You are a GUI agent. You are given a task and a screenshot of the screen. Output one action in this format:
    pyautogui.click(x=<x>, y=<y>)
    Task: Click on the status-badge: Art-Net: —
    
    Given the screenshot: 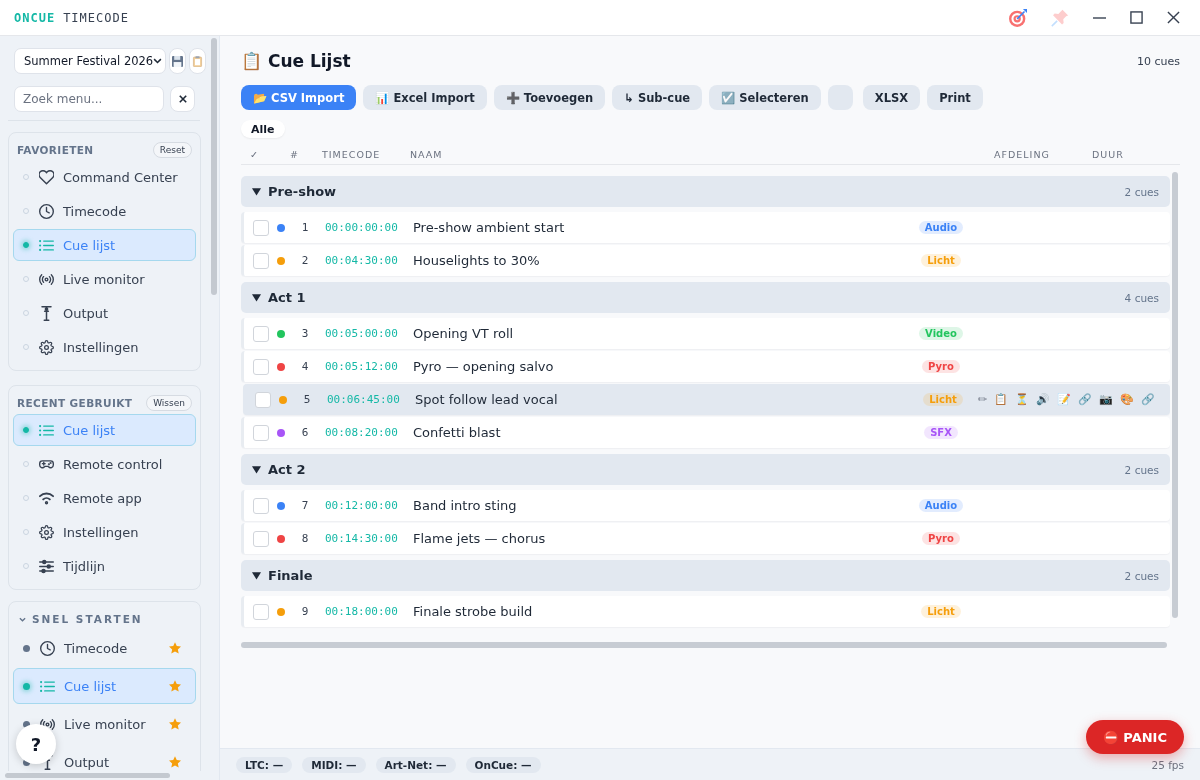 What is the action you would take?
    pyautogui.click(x=415, y=764)
    